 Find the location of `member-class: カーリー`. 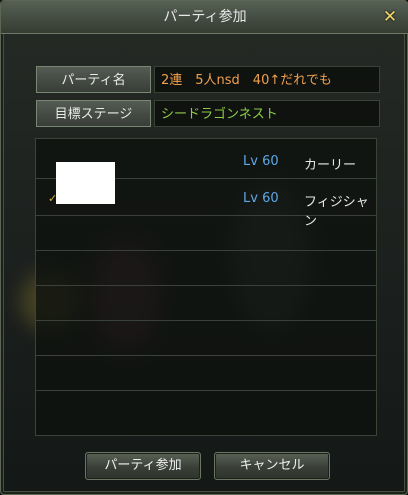

member-class: カーリー is located at coordinates (330, 165).